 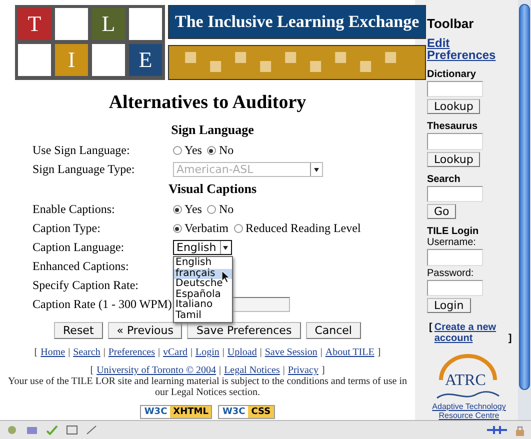 I want to click on field-label: Enhanced Captions:, so click(x=81, y=266).